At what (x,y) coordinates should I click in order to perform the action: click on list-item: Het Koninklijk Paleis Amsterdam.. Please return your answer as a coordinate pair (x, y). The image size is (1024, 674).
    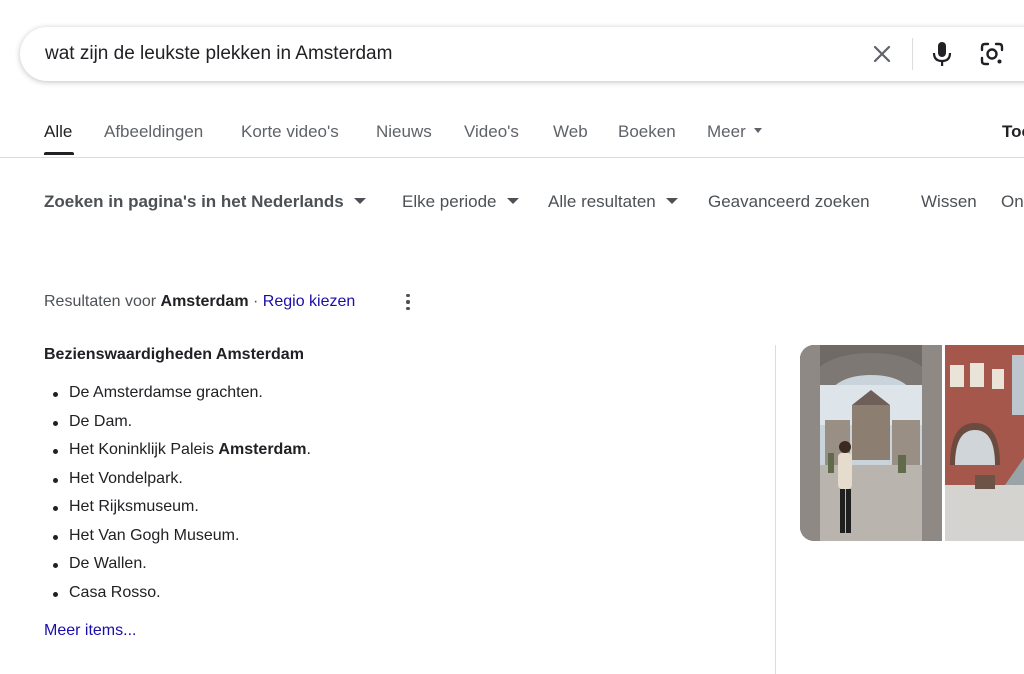
    Looking at the image, I should click on (177, 455).